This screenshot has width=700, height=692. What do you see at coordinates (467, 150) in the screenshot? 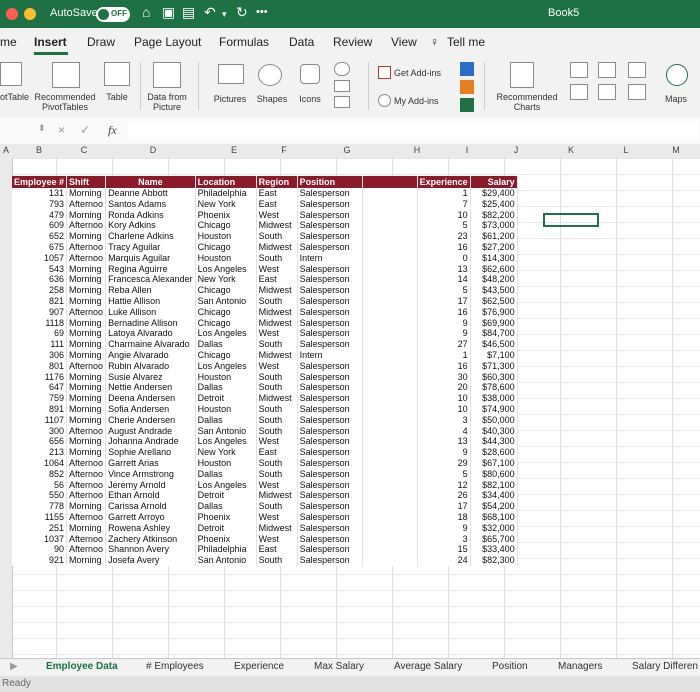
I see `column-header: I` at bounding box center [467, 150].